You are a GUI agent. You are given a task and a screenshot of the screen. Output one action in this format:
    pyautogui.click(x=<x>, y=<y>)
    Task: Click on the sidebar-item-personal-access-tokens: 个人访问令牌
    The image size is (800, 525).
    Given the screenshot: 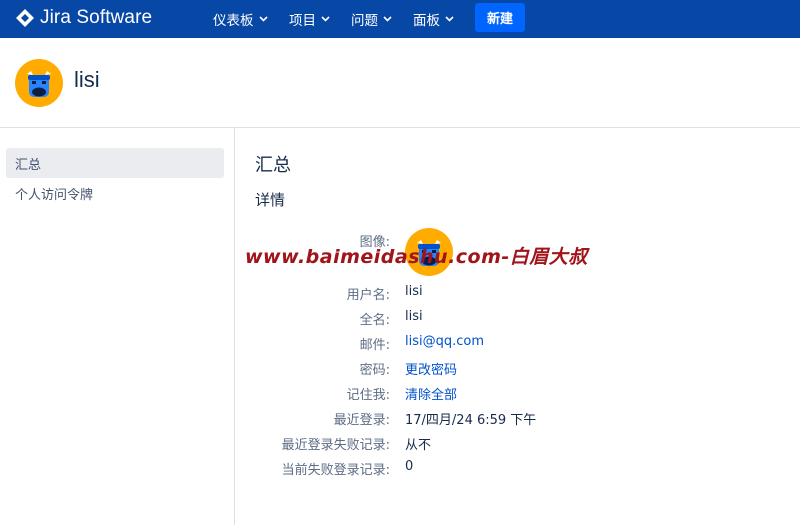 What is the action you would take?
    pyautogui.click(x=115, y=193)
    